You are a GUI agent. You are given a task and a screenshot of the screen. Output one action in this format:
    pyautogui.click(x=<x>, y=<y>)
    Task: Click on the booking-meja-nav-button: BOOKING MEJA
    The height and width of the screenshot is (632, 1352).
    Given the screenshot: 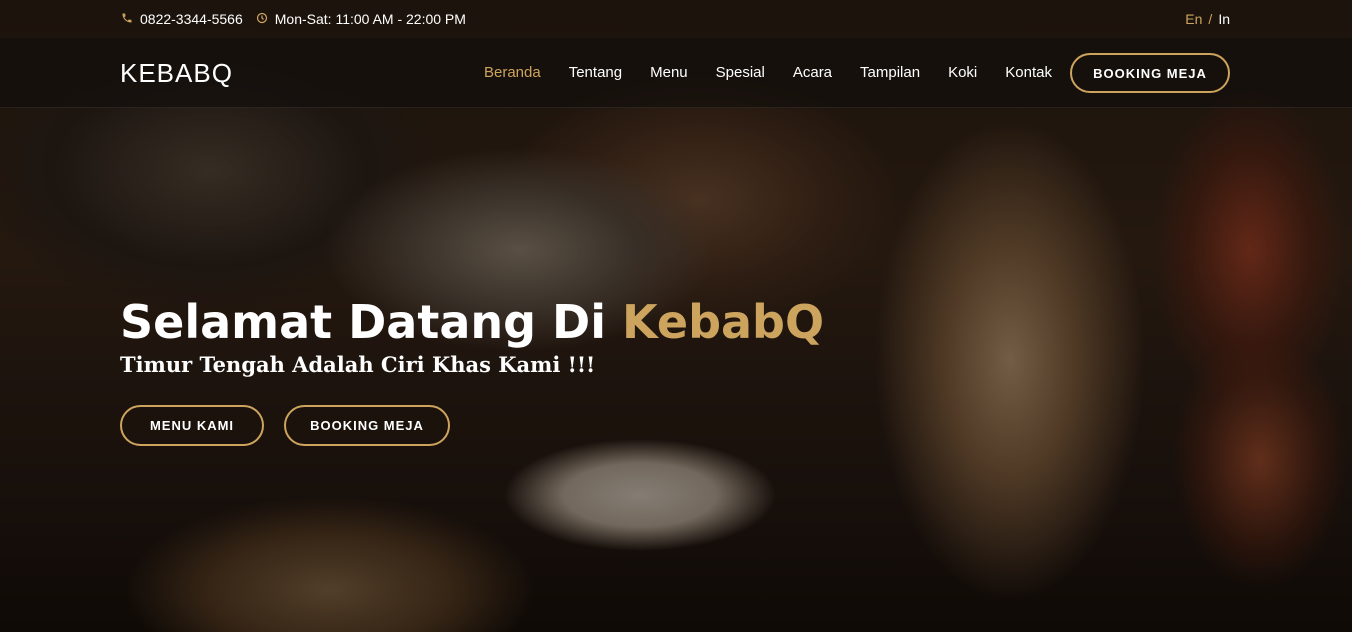 What is the action you would take?
    pyautogui.click(x=1150, y=73)
    